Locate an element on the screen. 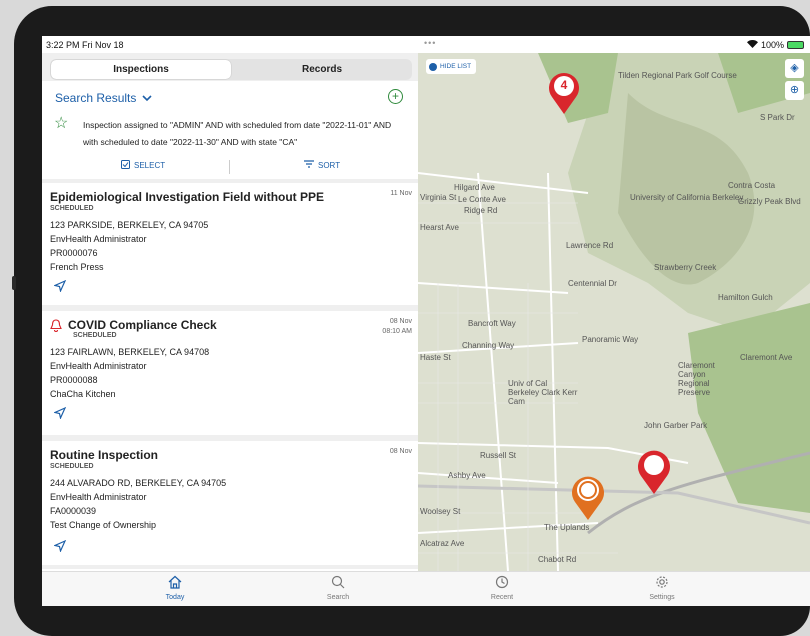 Image resolution: width=810 pixels, height=636 pixels. tab-today: Today is located at coordinates (175, 588).